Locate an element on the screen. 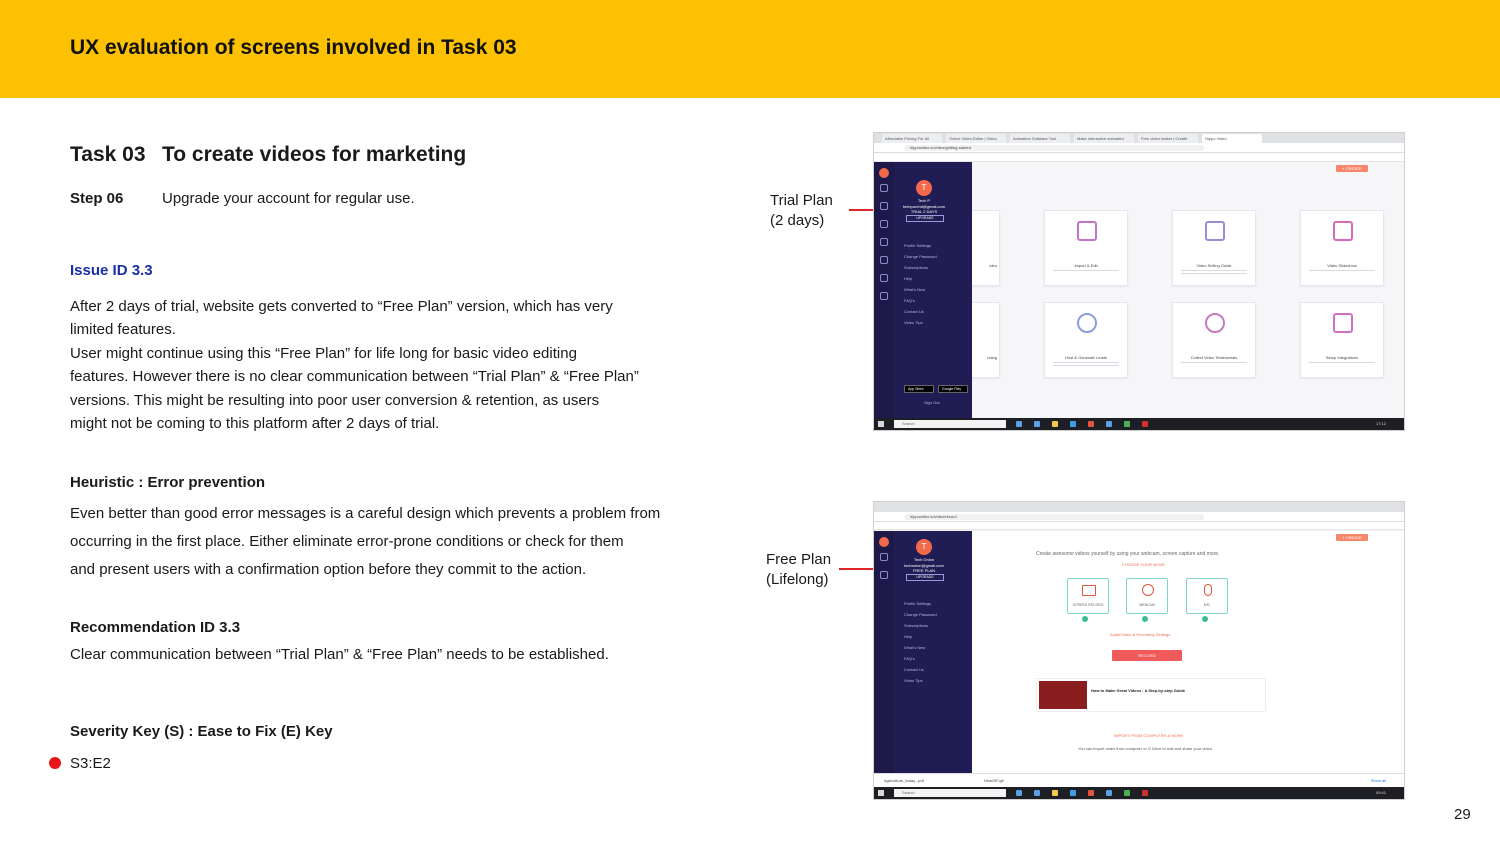 This screenshot has height=844, width=1500. audio-settings-link: Audio/Video & Recording Settings is located at coordinates (1140, 634).